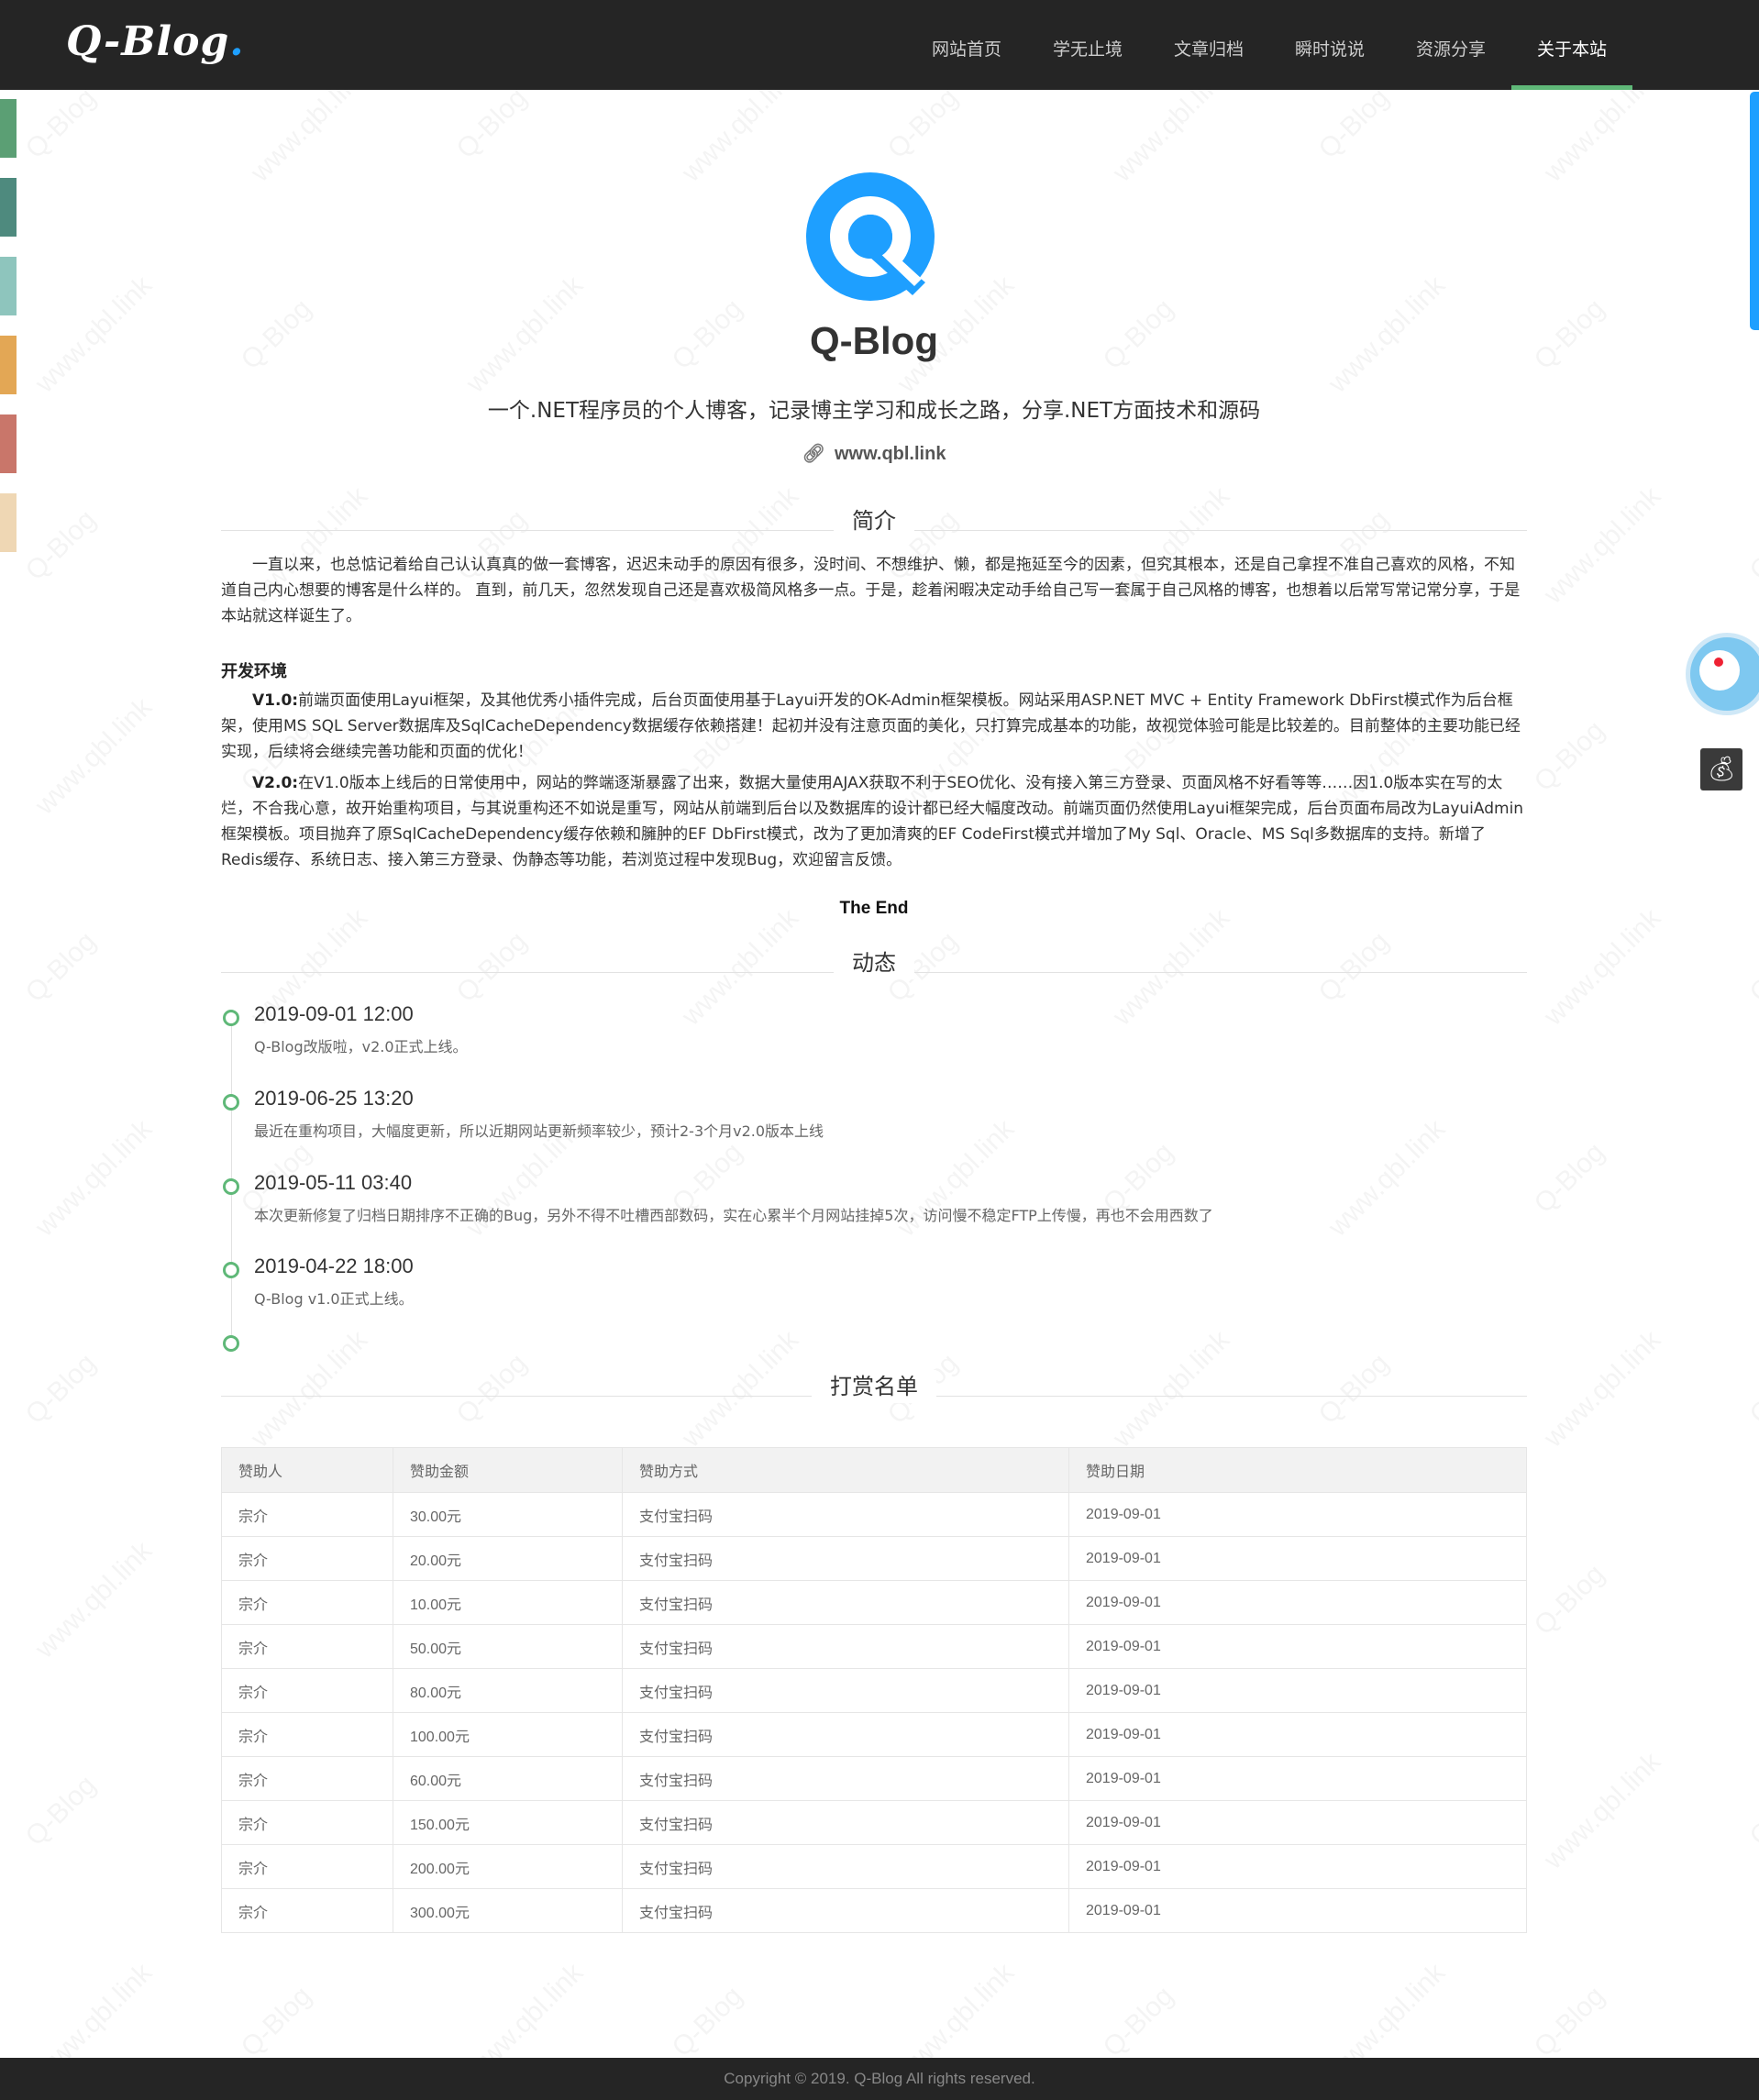 This screenshot has width=1759, height=2100. I want to click on nav-item-study: 学无止境, so click(1087, 45).